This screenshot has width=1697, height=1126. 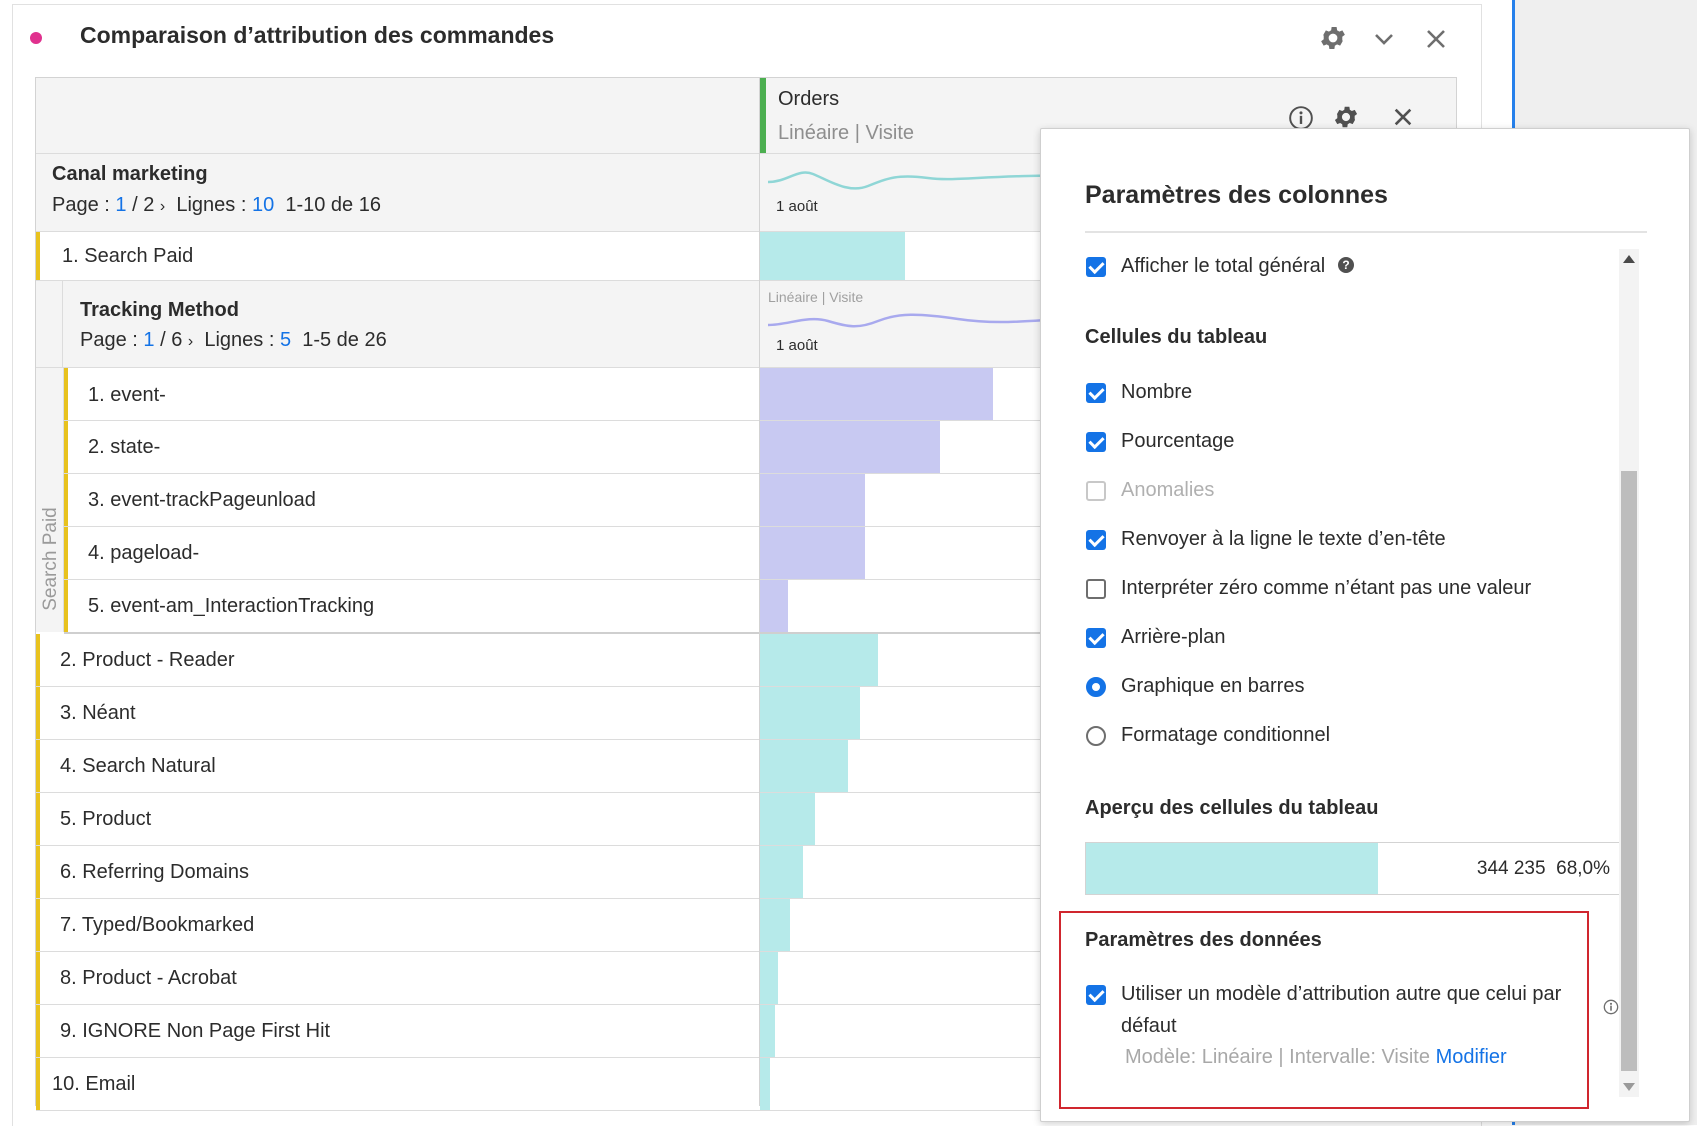 What do you see at coordinates (202, 500) in the screenshot?
I see `row-label: 3. event-trackPageunload` at bounding box center [202, 500].